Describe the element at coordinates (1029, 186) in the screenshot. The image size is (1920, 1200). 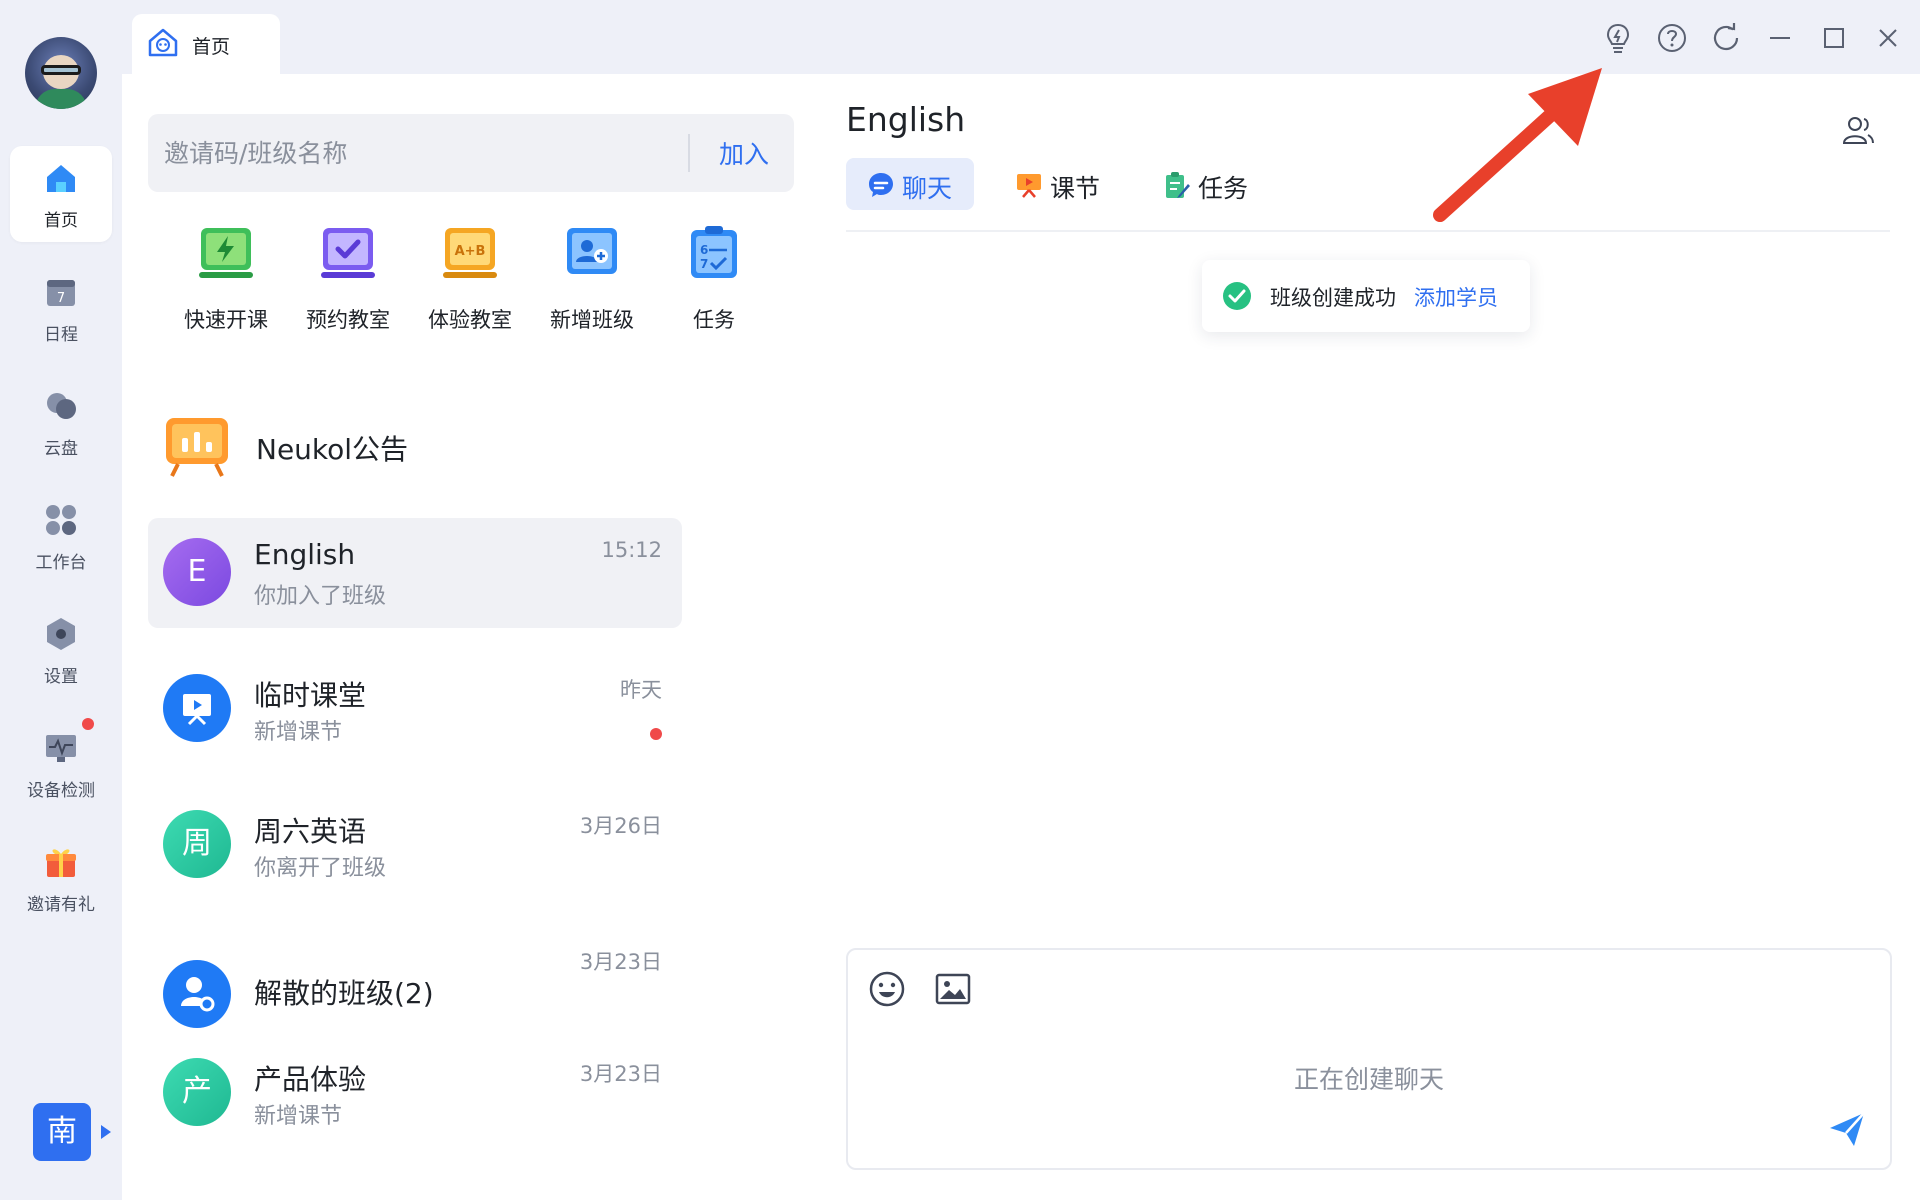
I see `lesson-icon` at that location.